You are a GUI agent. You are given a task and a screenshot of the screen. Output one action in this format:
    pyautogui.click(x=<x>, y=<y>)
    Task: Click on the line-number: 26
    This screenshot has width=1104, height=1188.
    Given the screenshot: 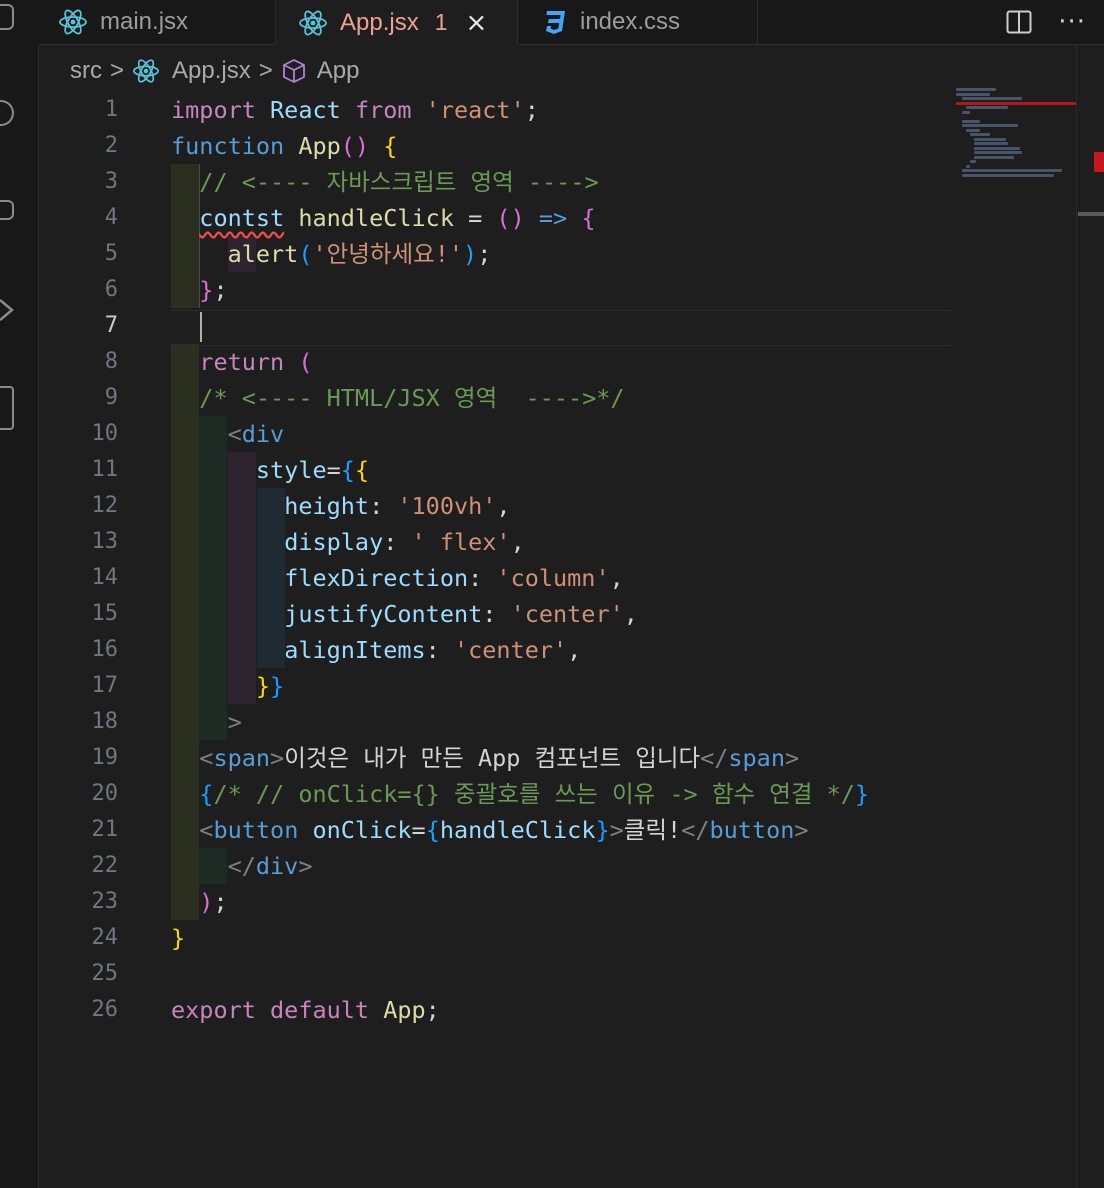 What is the action you would take?
    pyautogui.click(x=105, y=1009)
    